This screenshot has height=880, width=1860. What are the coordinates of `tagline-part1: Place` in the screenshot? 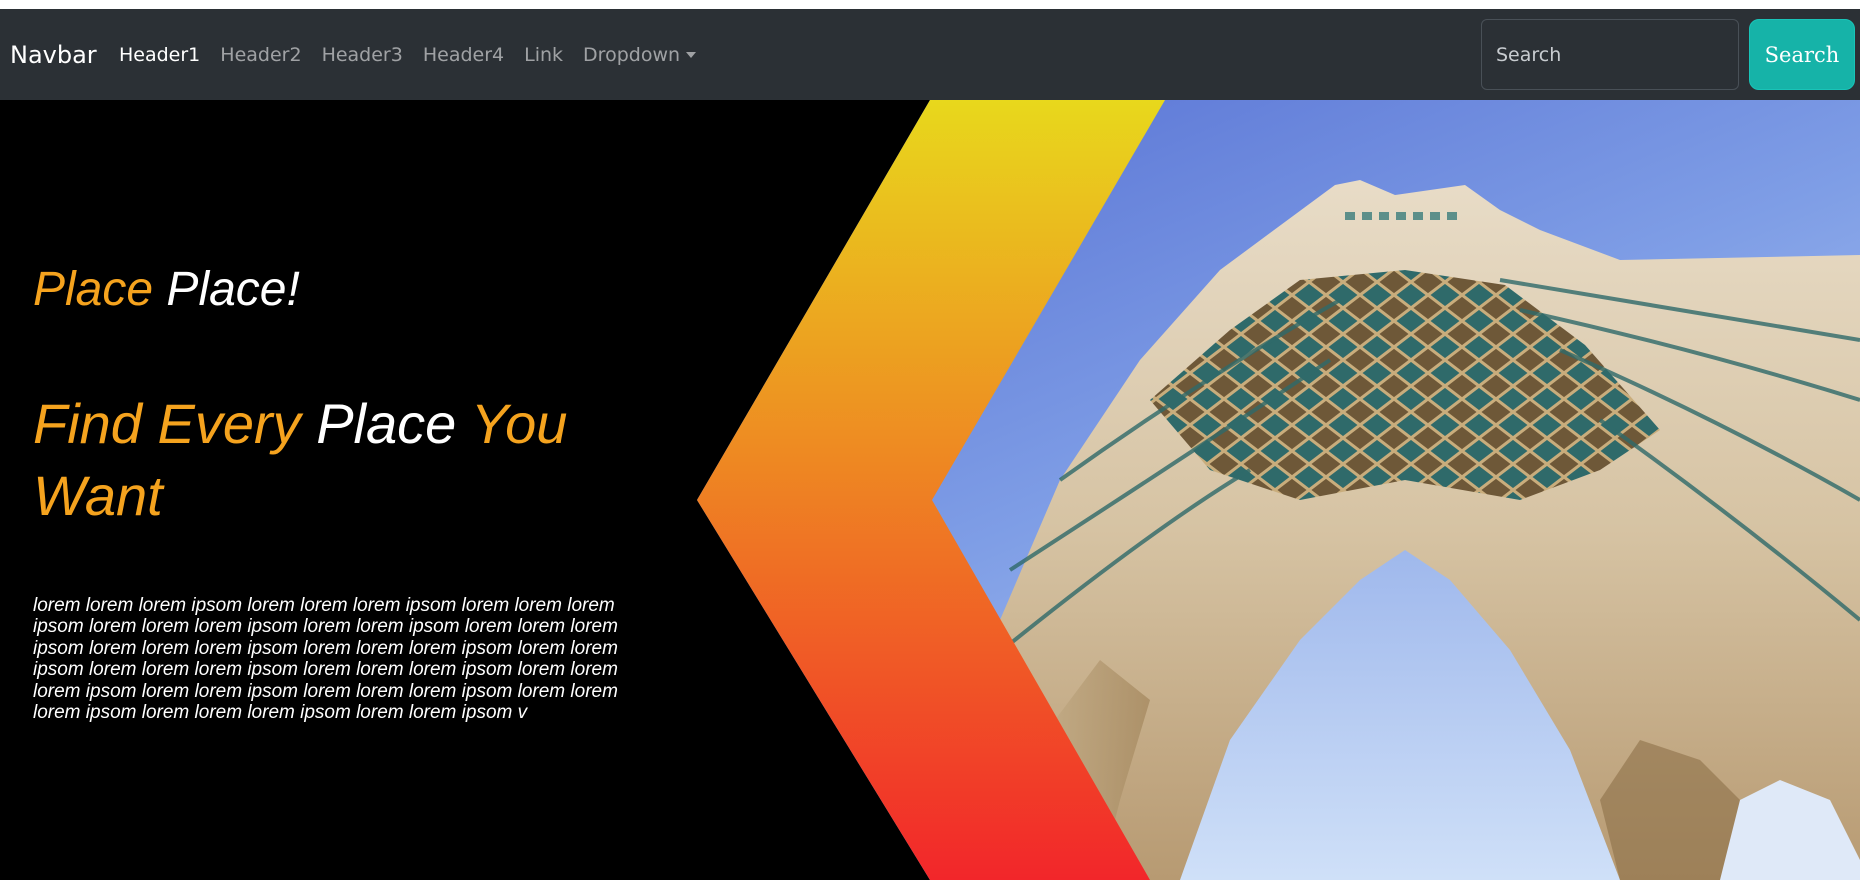 It's located at (93, 289).